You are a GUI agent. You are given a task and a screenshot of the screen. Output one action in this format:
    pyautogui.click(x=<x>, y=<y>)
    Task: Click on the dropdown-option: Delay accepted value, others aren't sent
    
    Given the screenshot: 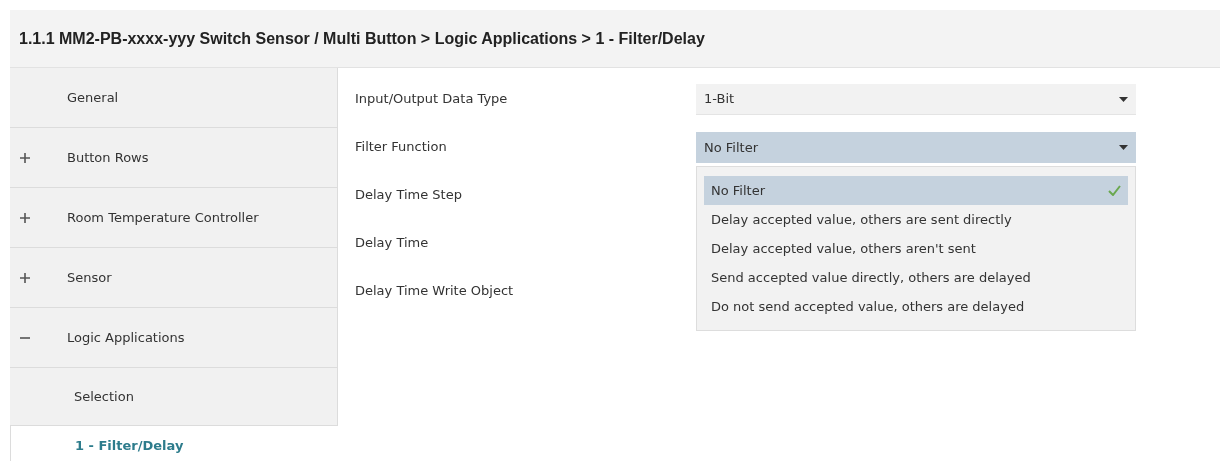 What is the action you would take?
    pyautogui.click(x=916, y=248)
    